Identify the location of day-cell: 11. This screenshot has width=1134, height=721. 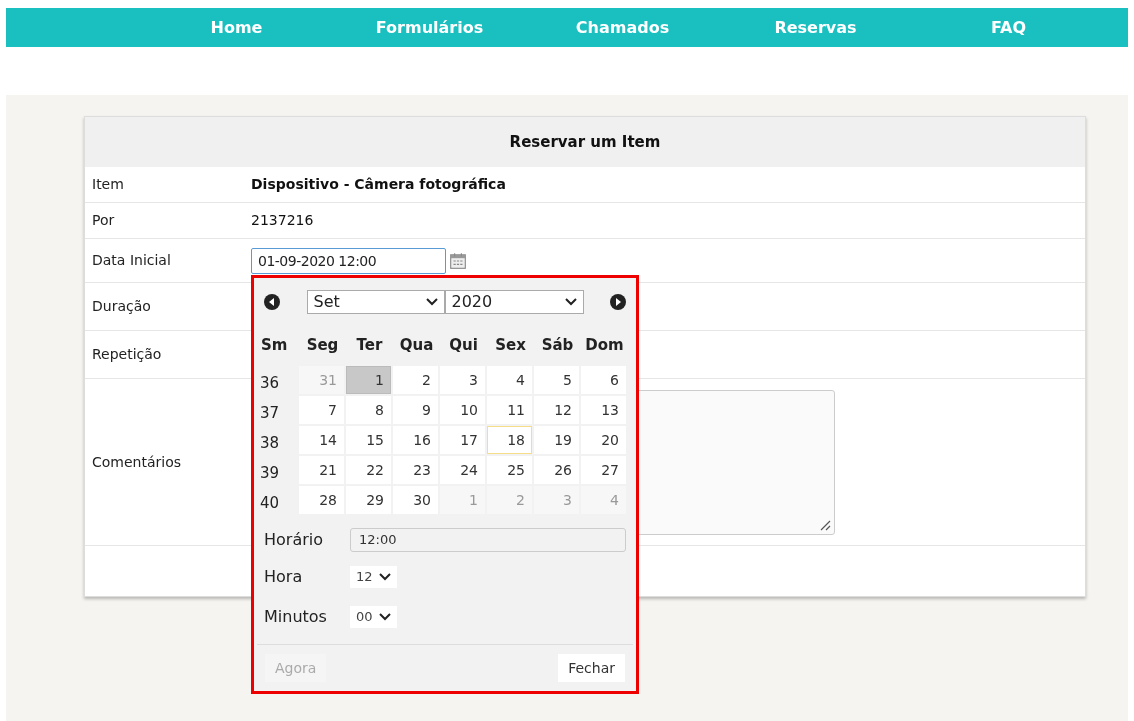
(509, 410).